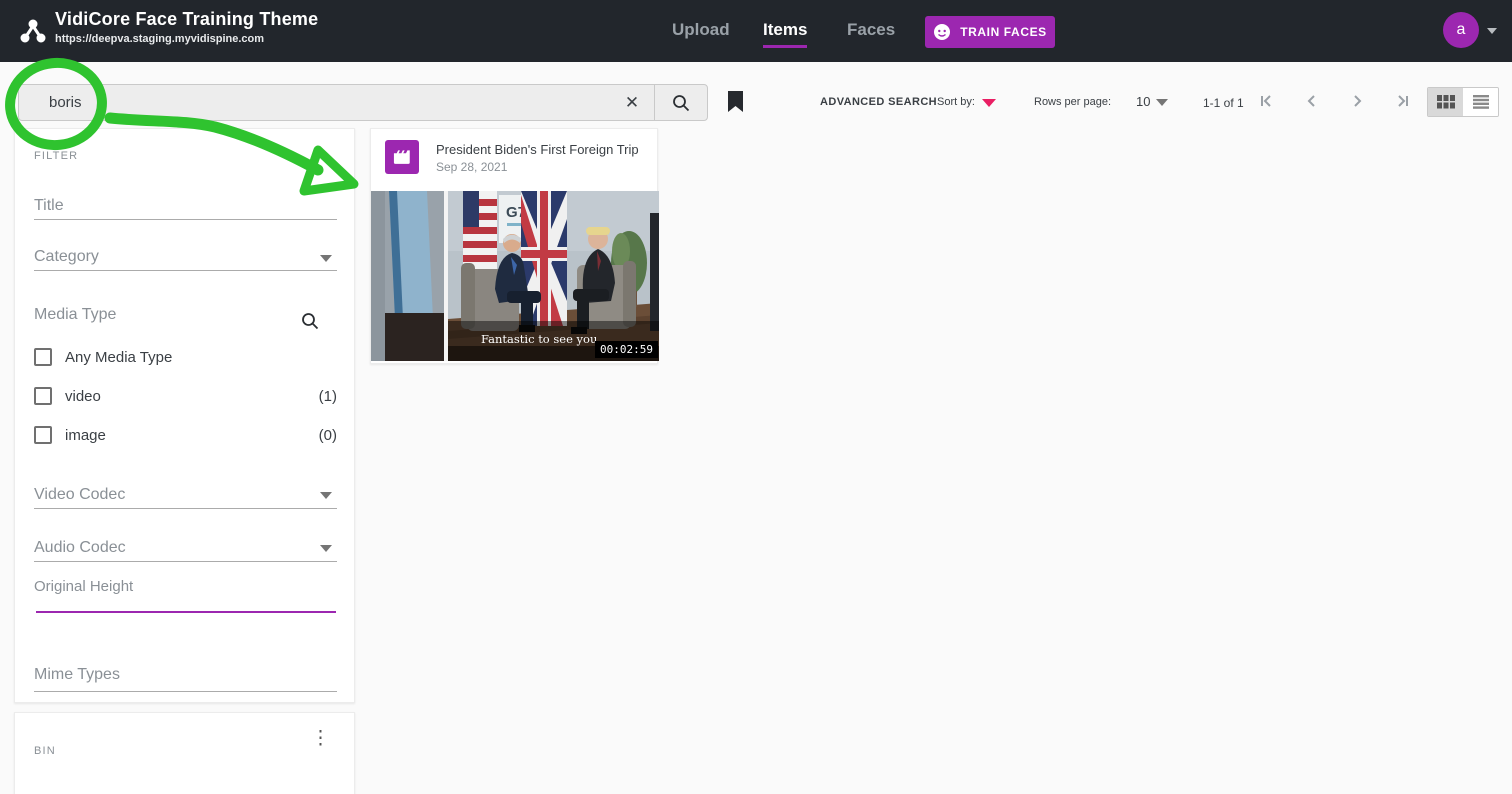 The width and height of the screenshot is (1512, 794). I want to click on checkbox-label: Any Media Type, so click(119, 357).